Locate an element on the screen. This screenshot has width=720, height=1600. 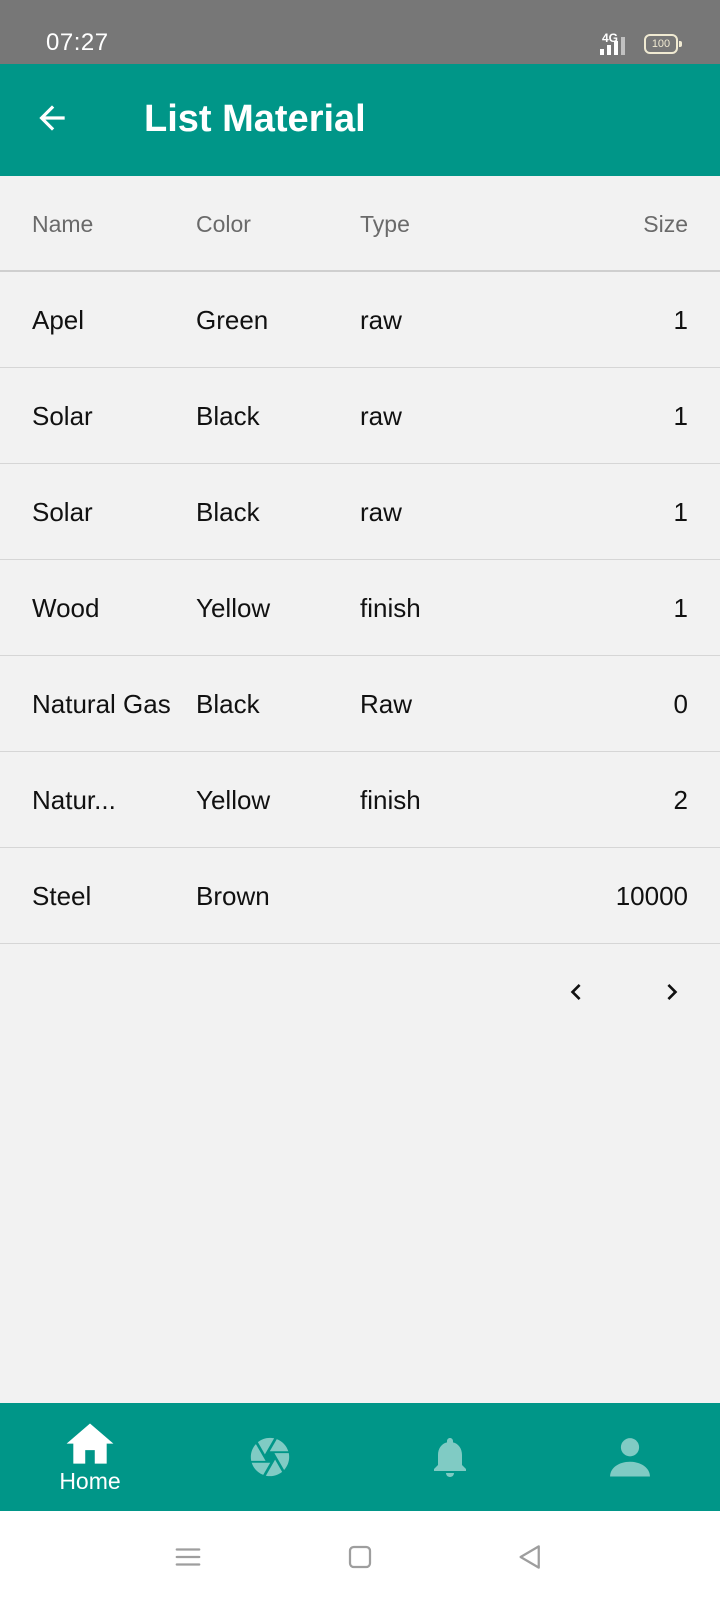
battery-icon: 100 is located at coordinates (663, 44).